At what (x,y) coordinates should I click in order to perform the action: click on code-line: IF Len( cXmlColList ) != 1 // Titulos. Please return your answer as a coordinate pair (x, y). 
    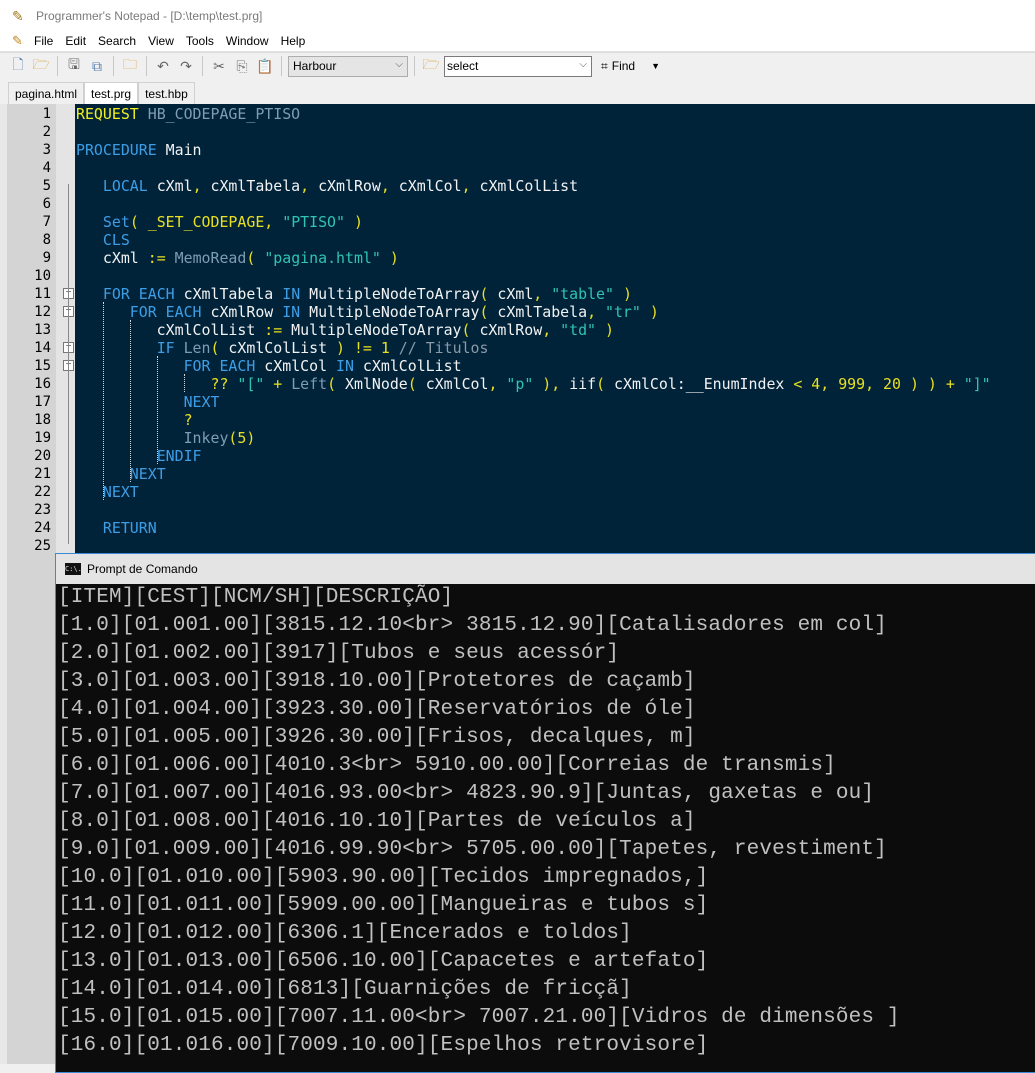
    Looking at the image, I should click on (282, 348).